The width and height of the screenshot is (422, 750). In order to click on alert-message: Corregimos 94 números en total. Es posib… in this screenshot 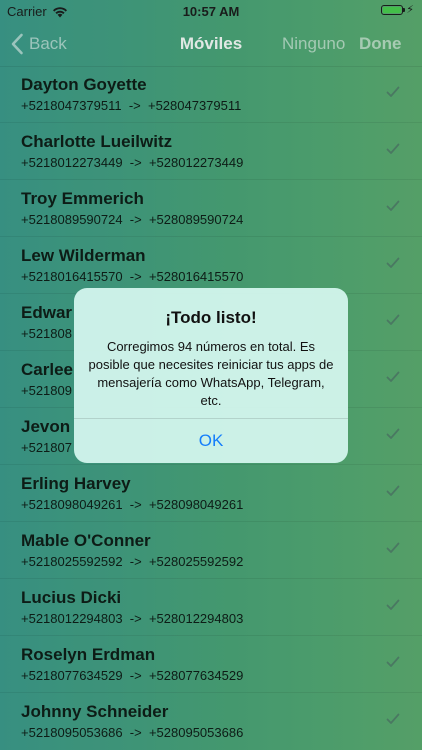, I will do `click(211, 373)`.